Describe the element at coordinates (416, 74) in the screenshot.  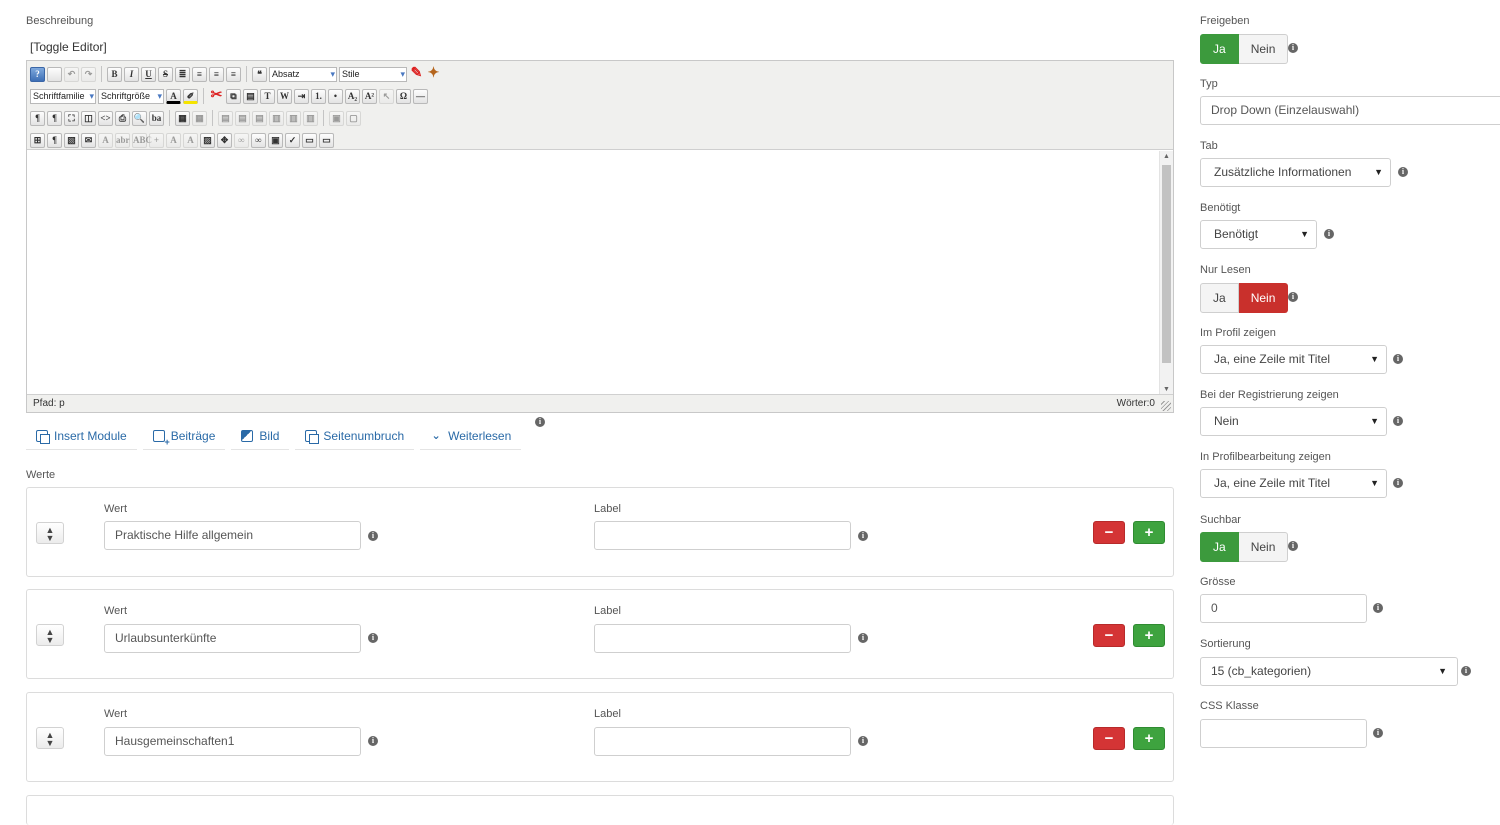
I see `eraser-icon: ✎` at that location.